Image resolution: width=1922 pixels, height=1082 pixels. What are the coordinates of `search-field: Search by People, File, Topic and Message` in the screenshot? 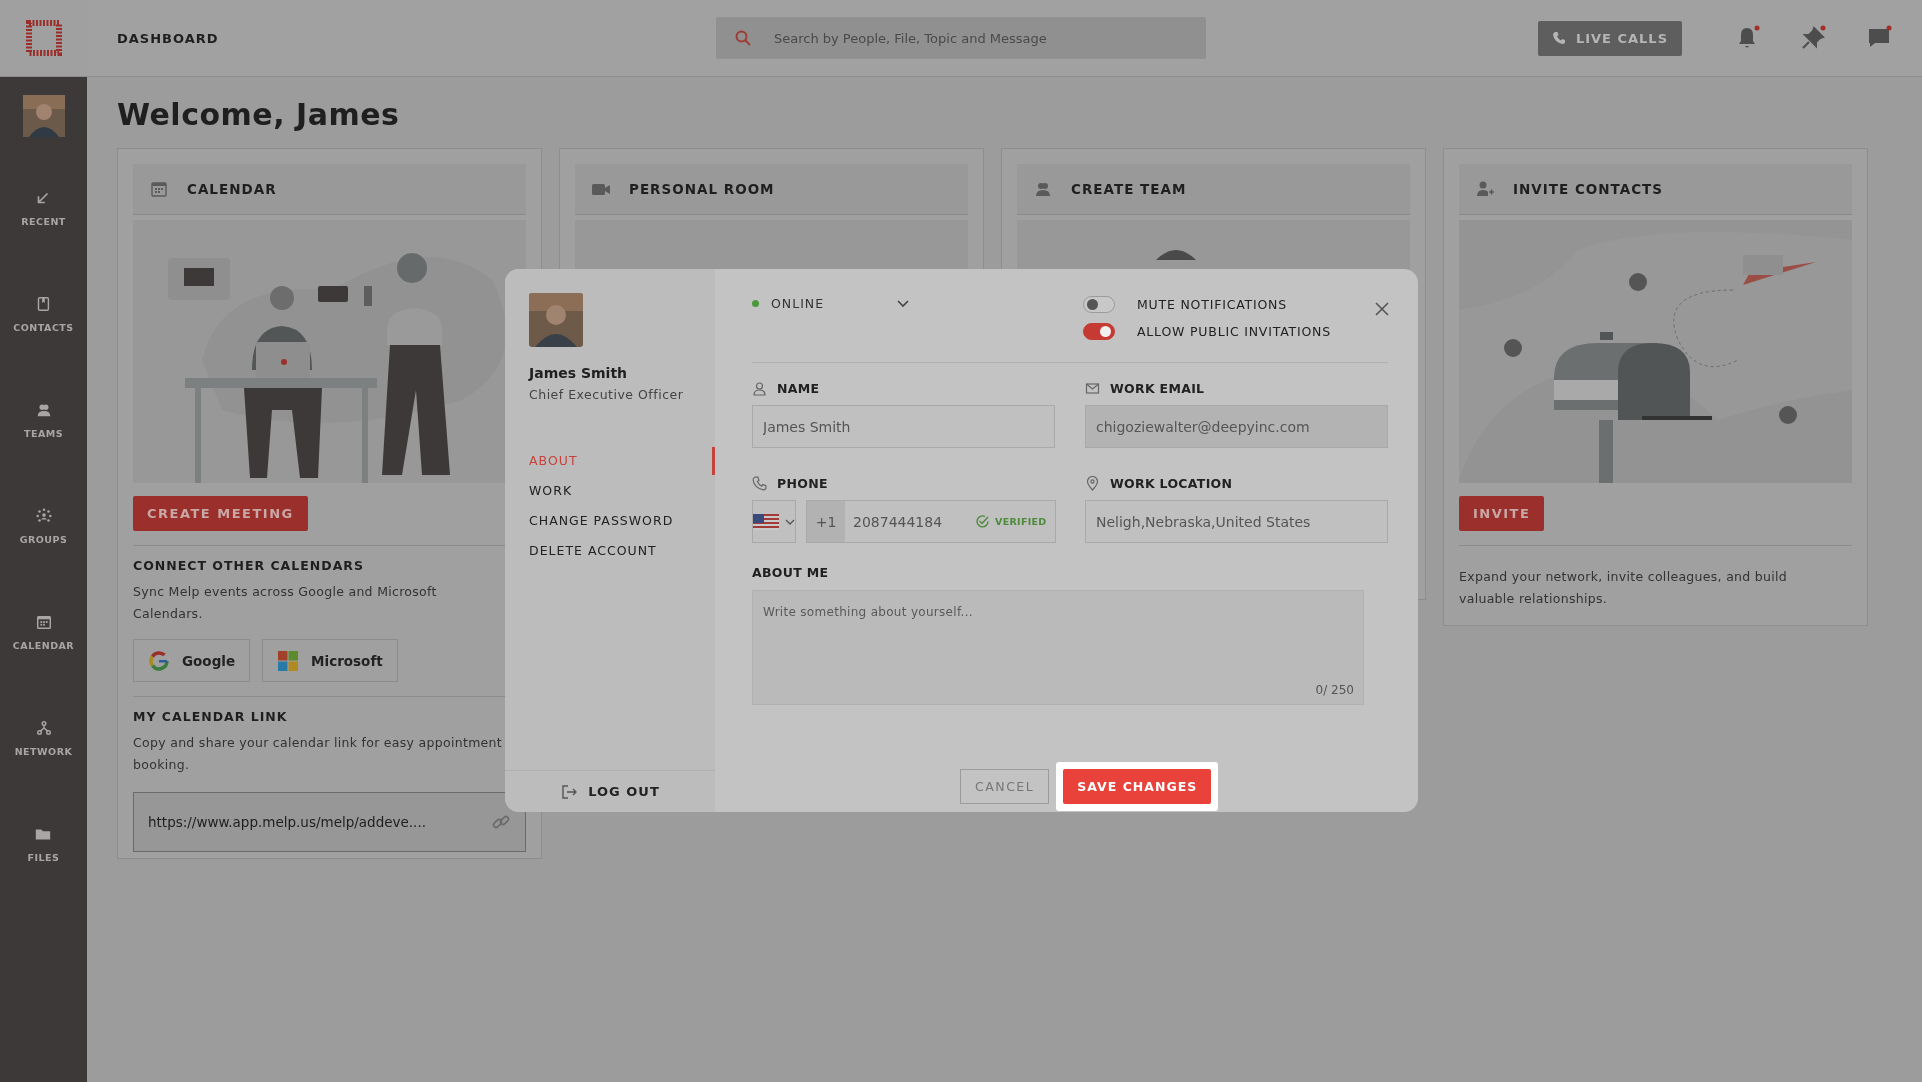 It's located at (961, 38).